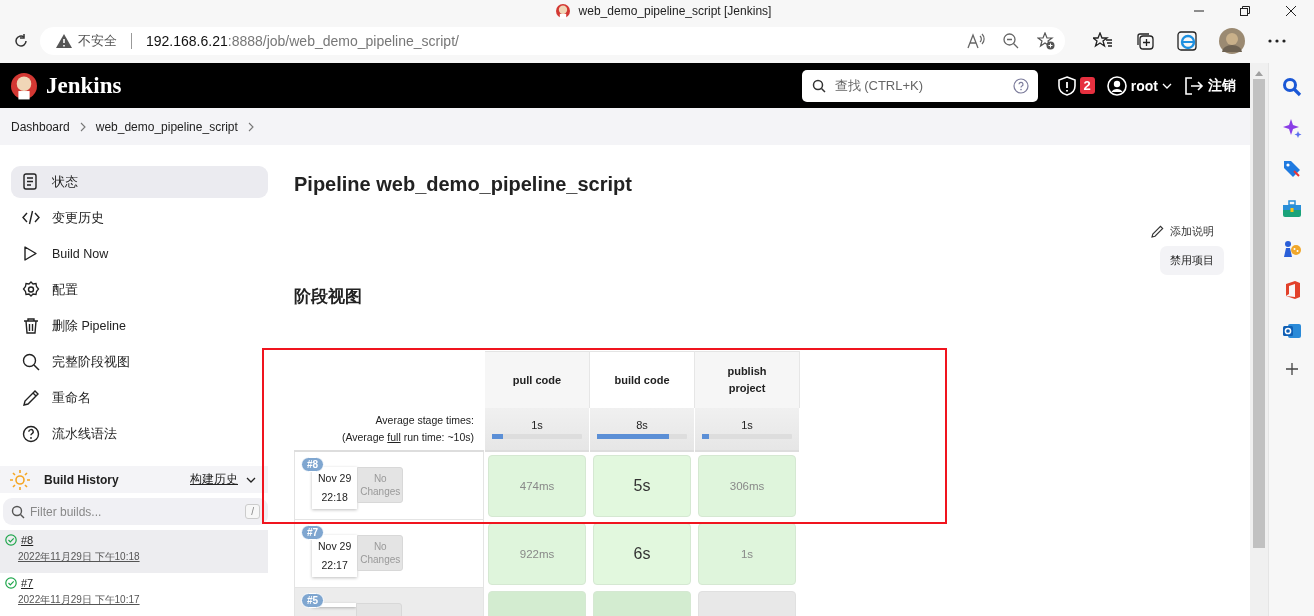 The width and height of the screenshot is (1314, 616). I want to click on zoom-out-icon, so click(1011, 41).